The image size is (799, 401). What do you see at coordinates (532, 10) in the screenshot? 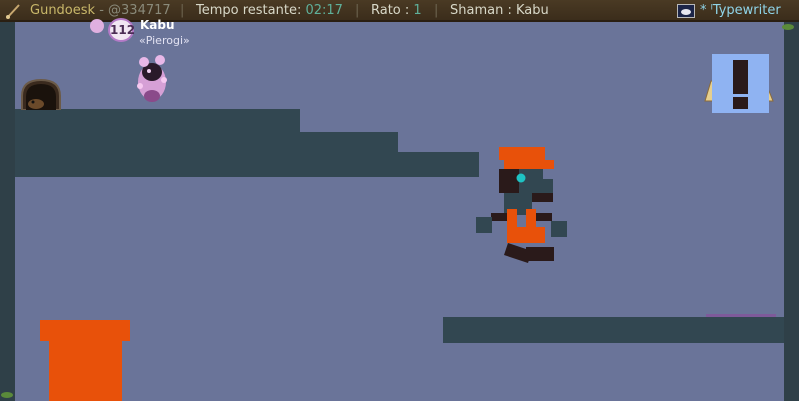
I see `shaman-value: Kabu` at bounding box center [532, 10].